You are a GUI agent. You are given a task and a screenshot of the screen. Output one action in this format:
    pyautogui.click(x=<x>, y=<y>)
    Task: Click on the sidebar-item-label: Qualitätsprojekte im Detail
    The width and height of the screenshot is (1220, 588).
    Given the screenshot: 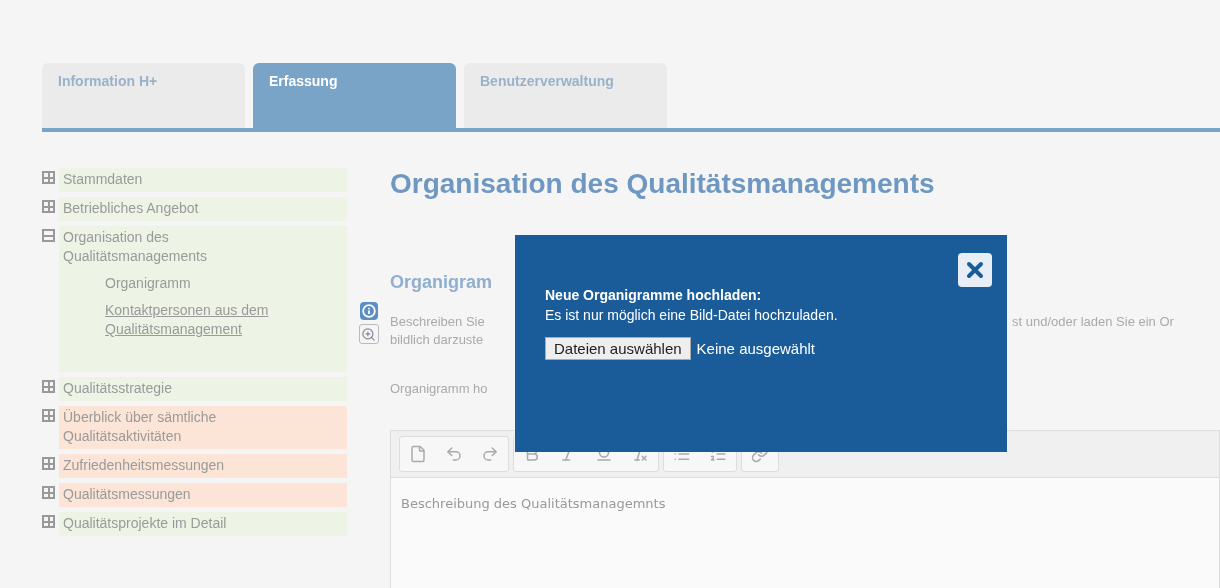 What is the action you would take?
    pyautogui.click(x=163, y=523)
    